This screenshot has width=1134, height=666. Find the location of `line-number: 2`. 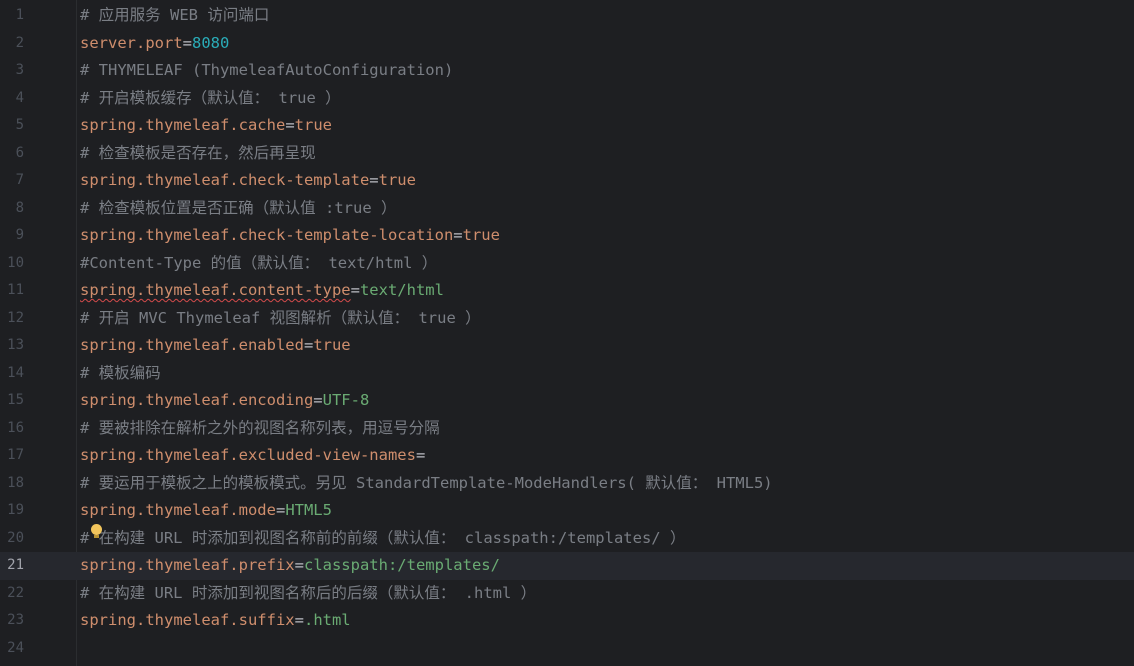

line-number: 2 is located at coordinates (19, 42).